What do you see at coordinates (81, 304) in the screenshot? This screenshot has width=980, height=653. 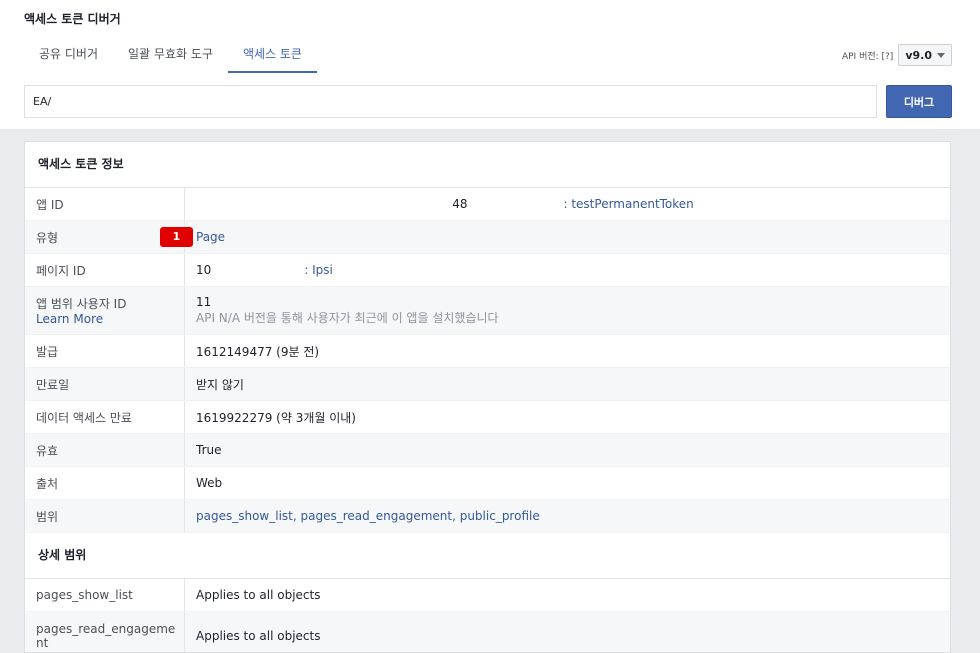 I see `app-scoped-user-label: 앱 범위 사용자 ID` at bounding box center [81, 304].